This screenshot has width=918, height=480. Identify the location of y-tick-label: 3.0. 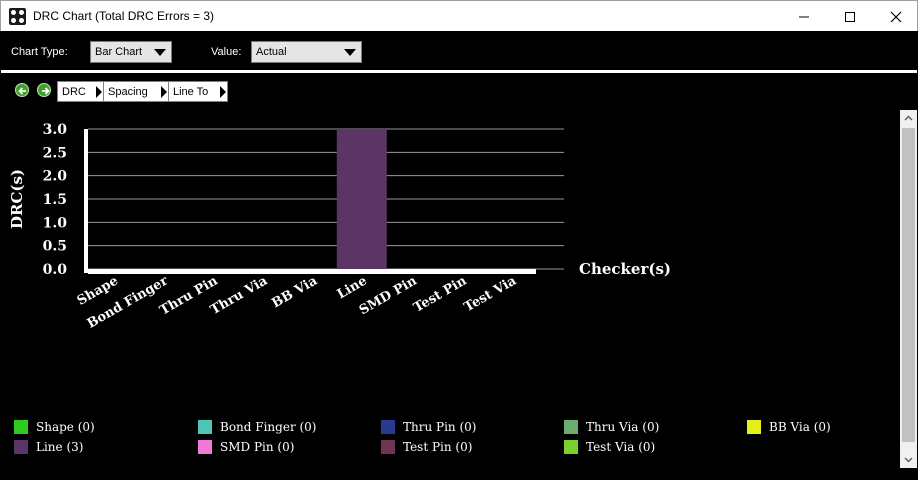
(55, 130).